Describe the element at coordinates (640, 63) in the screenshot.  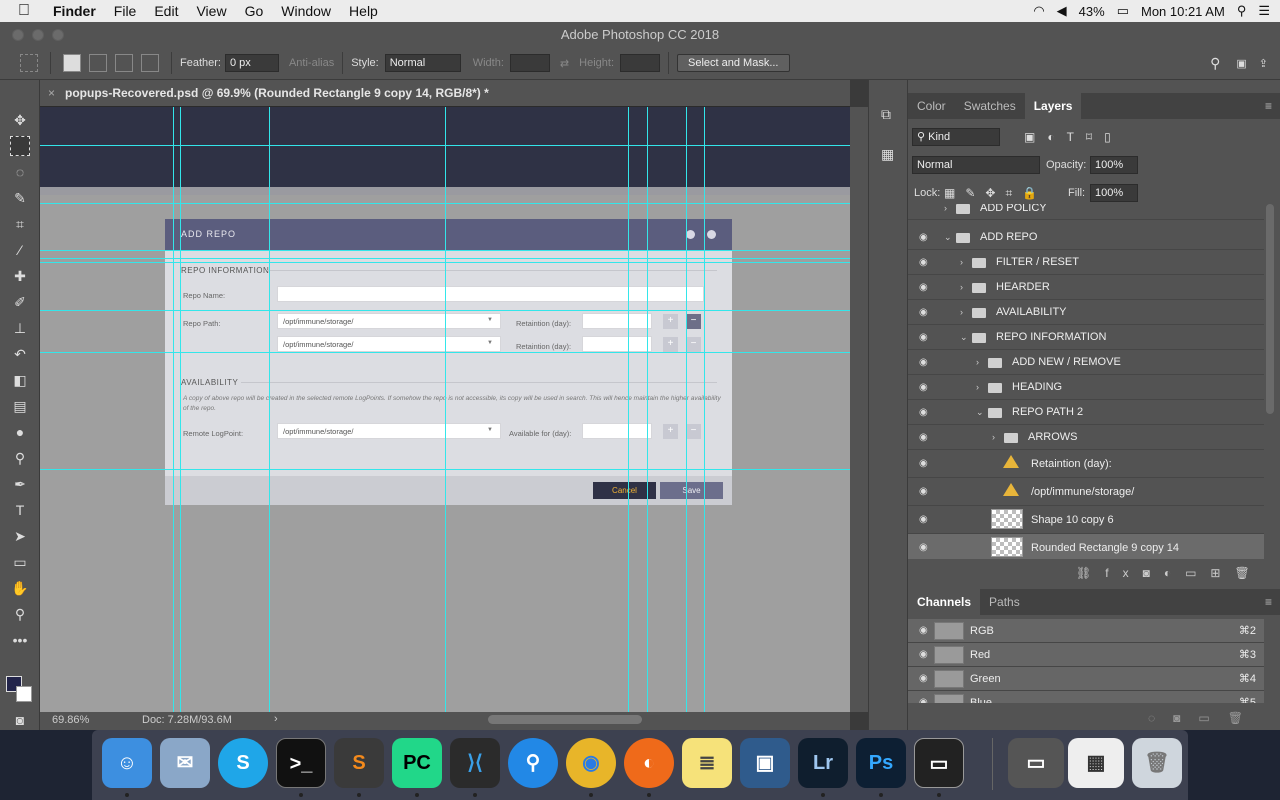
I see `height-input` at that location.